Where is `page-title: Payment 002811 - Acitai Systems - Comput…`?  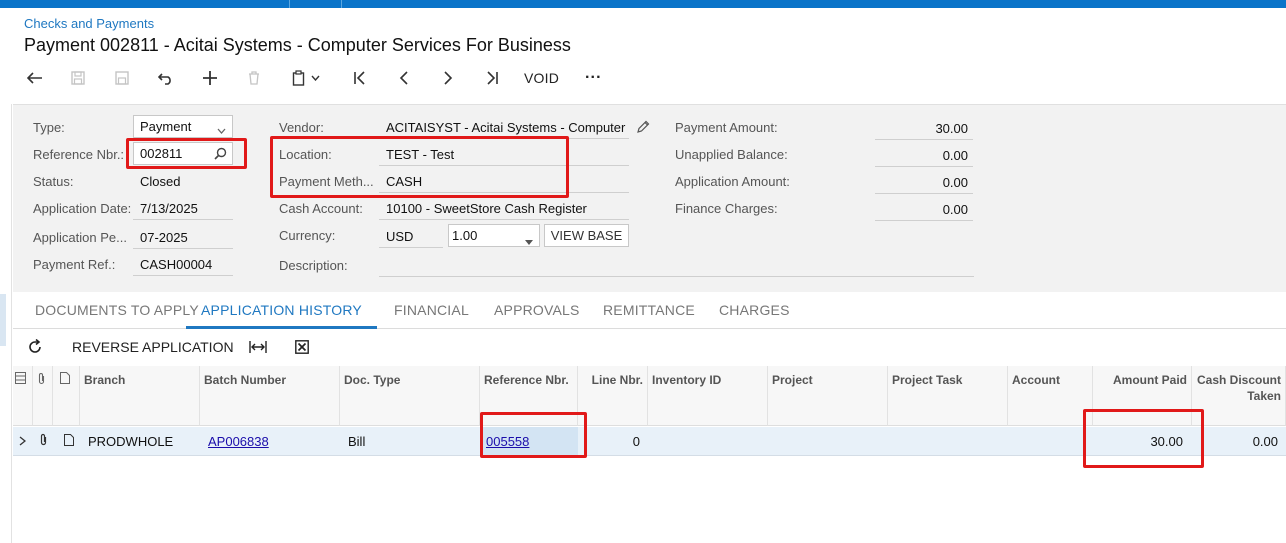 page-title: Payment 002811 - Acitai Systems - Comput… is located at coordinates (297, 45).